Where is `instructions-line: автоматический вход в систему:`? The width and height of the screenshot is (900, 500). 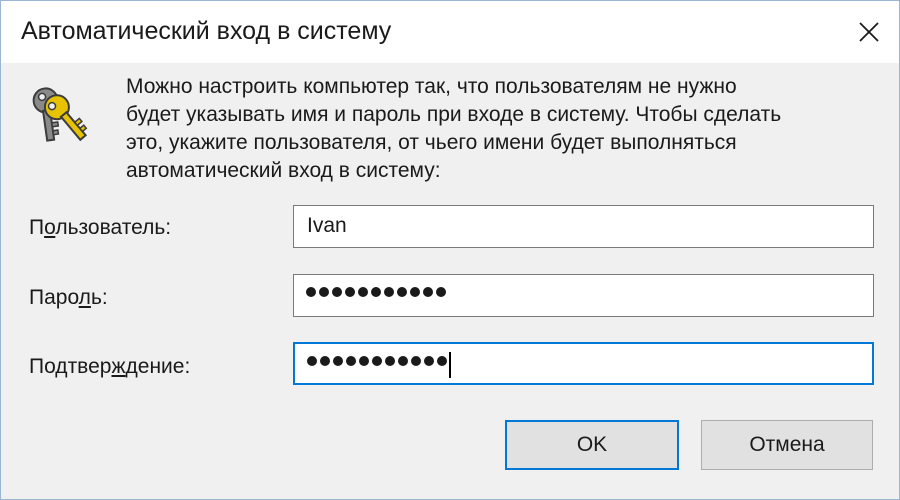 instructions-line: автоматический вход в систему: is located at coordinates (283, 170).